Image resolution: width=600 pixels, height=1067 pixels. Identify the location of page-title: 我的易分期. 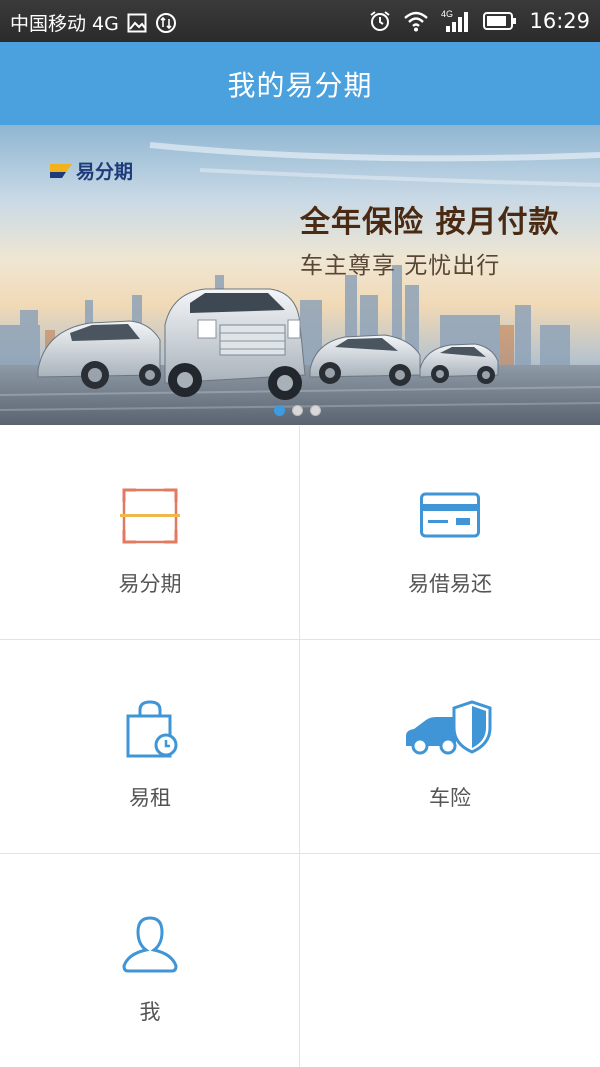
(300, 85).